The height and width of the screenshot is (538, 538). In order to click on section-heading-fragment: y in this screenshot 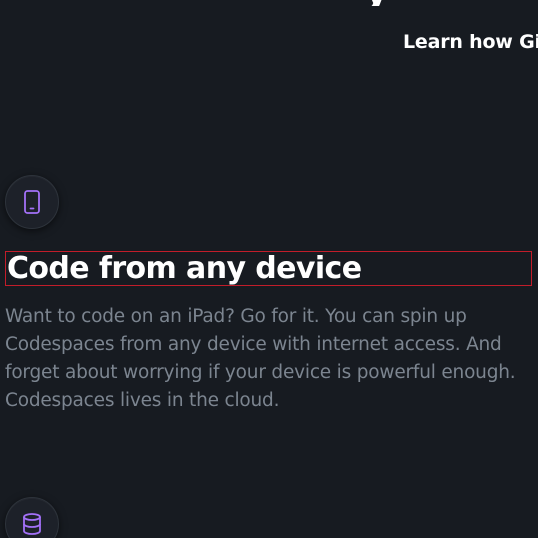, I will do `click(382, 3)`.